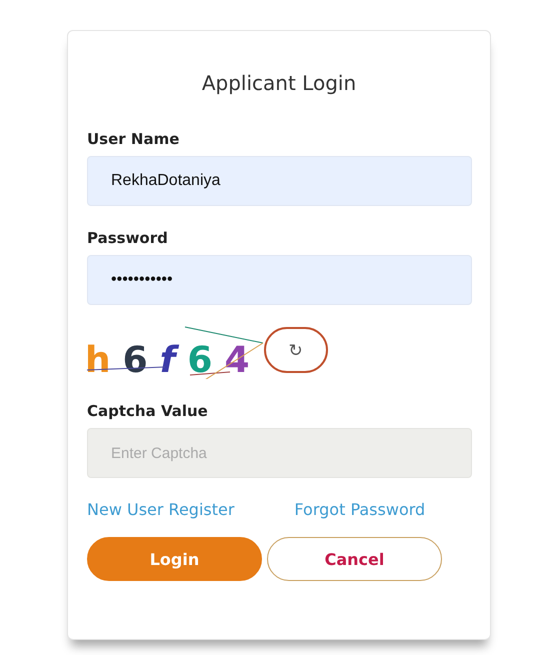  Describe the element at coordinates (296, 350) in the screenshot. I see `refresh-captcha-button: ↻` at that location.